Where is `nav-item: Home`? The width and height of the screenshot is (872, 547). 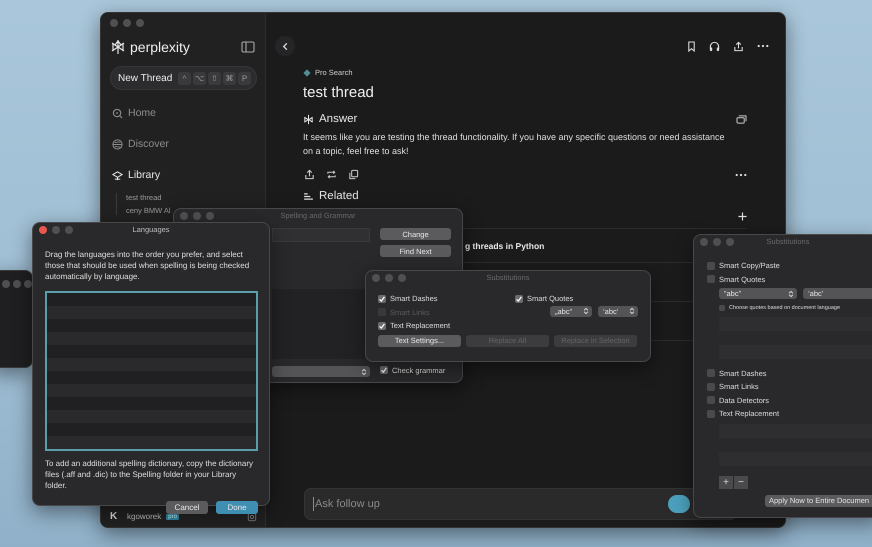
nav-item: Home is located at coordinates (183, 113).